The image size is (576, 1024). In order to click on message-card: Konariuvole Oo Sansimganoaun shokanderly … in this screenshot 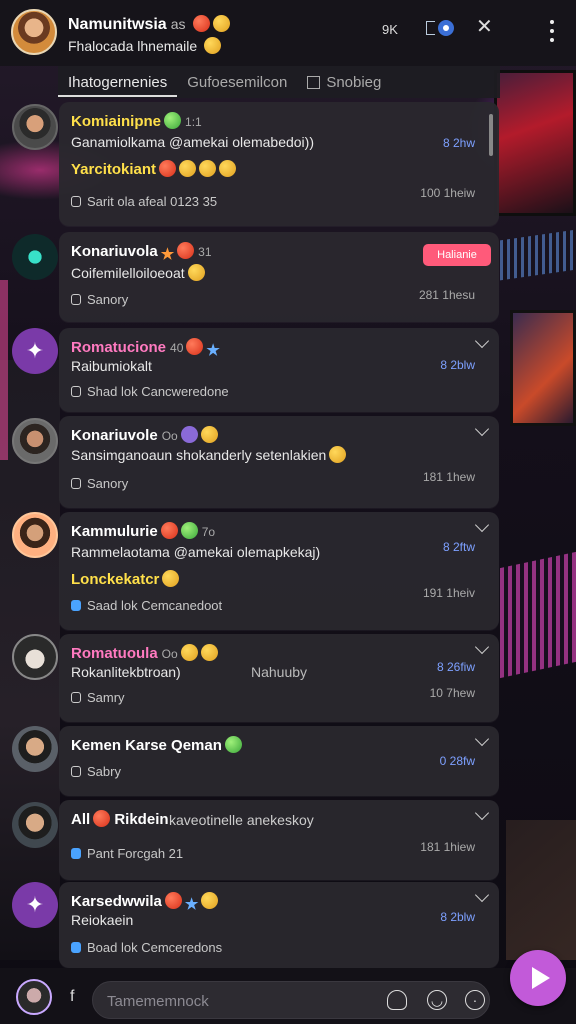, I will do `click(279, 462)`.